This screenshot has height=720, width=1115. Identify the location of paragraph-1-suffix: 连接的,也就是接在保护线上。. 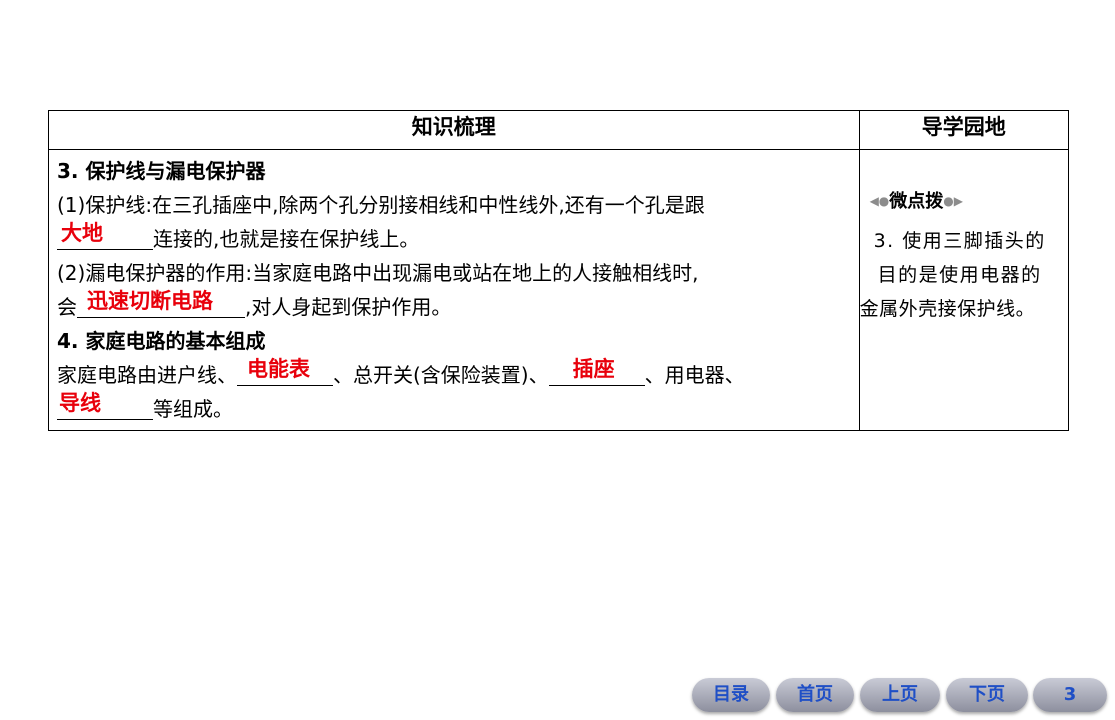
(286, 239).